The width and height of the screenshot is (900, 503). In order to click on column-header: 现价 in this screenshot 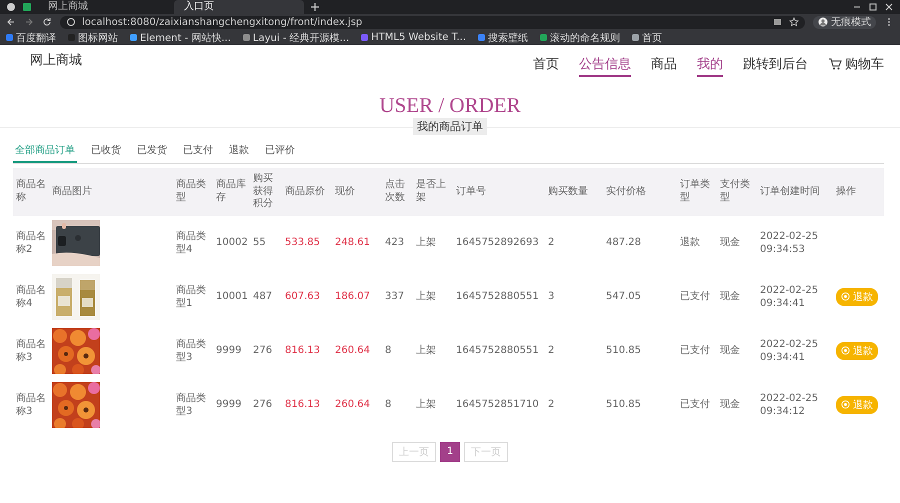, I will do `click(357, 192)`.